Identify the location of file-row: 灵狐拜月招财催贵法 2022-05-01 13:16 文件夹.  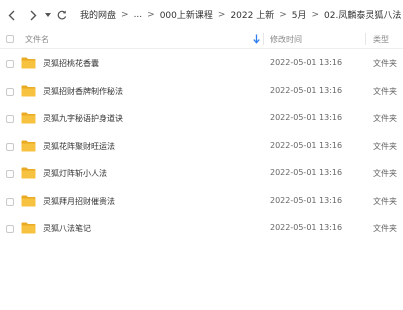
(201, 201).